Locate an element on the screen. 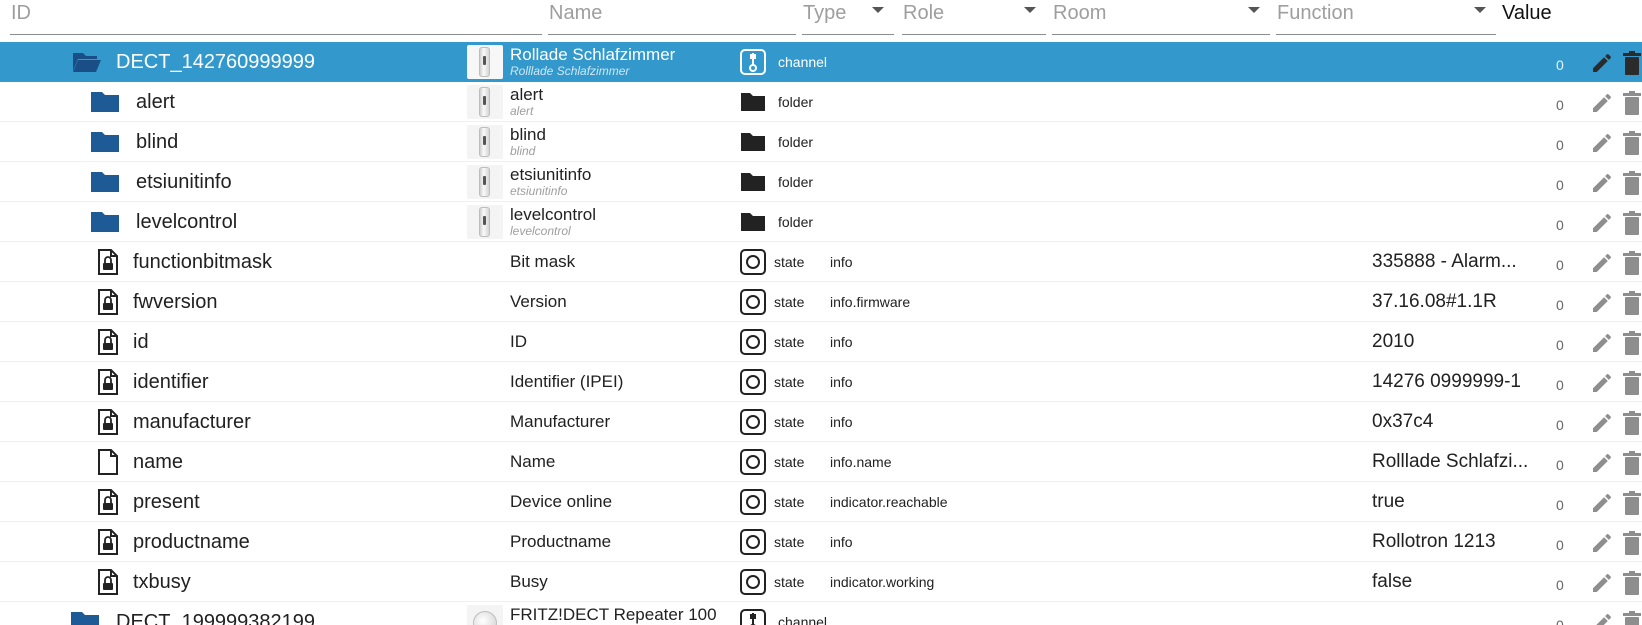 This screenshot has width=1642, height=625. object-value: 14276 0999999-1 is located at coordinates (1452, 382).